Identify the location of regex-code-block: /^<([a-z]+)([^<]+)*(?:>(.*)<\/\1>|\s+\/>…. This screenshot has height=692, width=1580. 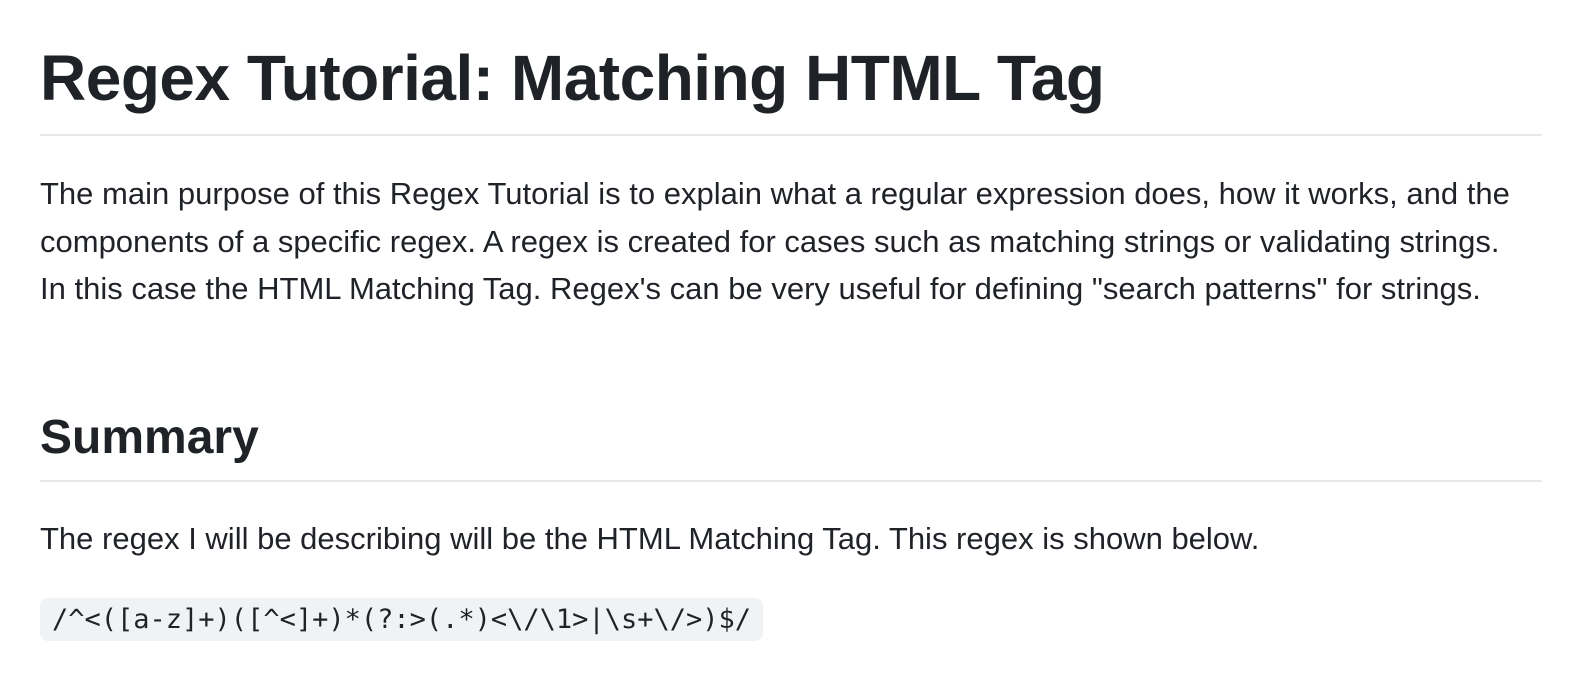
(401, 619).